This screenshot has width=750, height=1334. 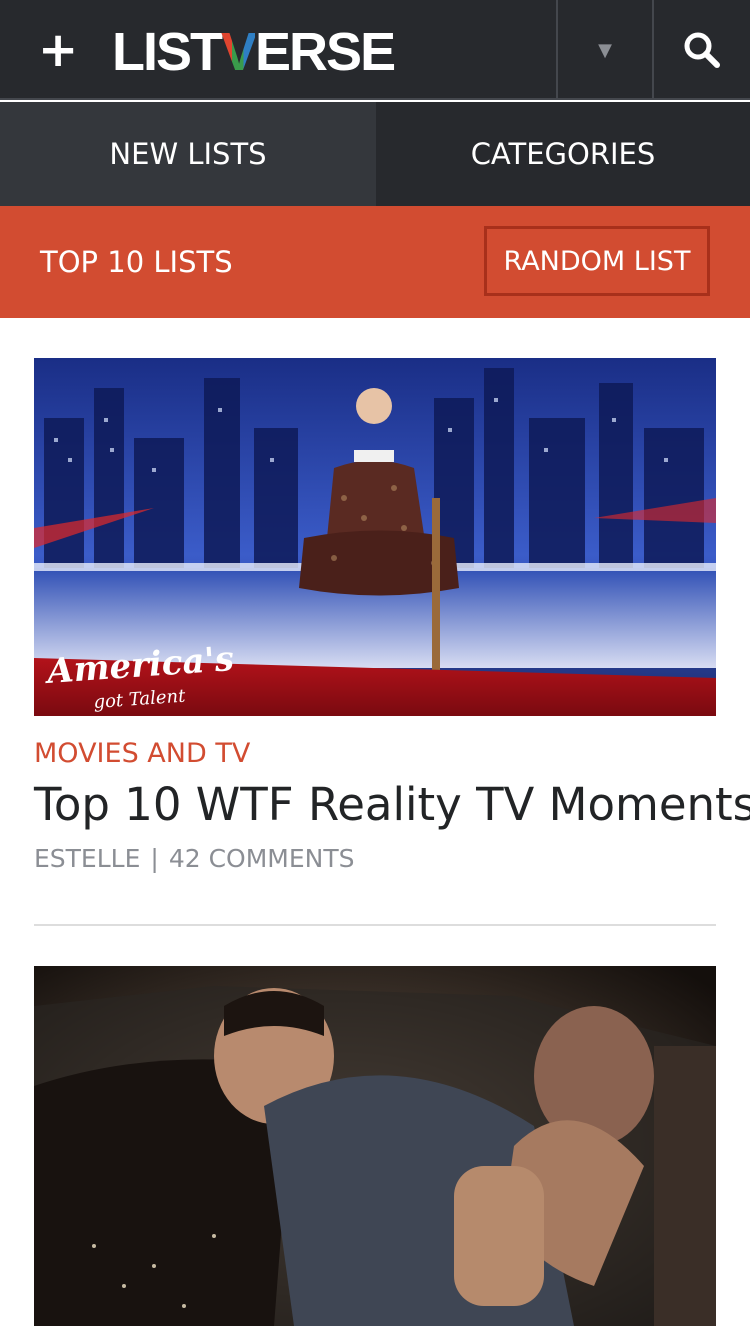 I want to click on nav-tabs: NEW LISTS CATEGORIES, so click(x=375, y=154).